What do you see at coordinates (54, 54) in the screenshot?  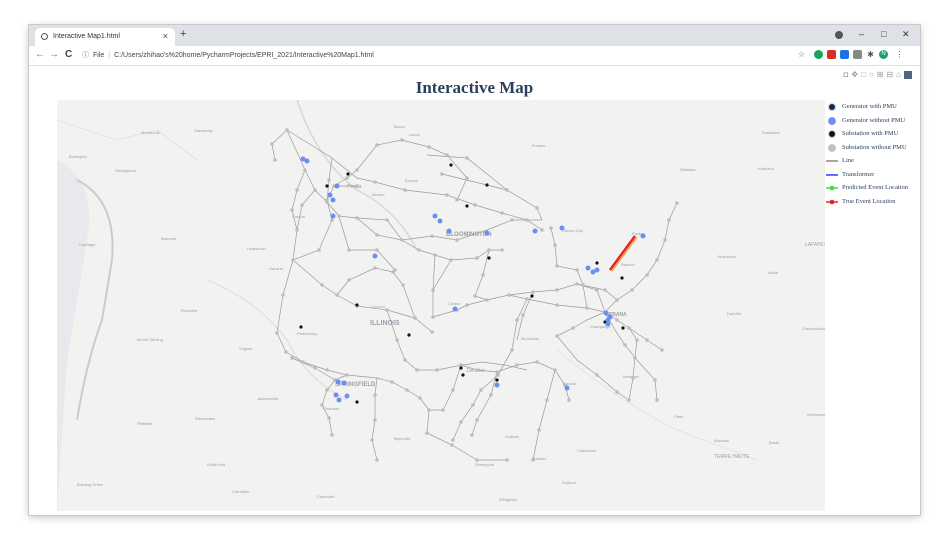 I see `forward-button: →` at bounding box center [54, 54].